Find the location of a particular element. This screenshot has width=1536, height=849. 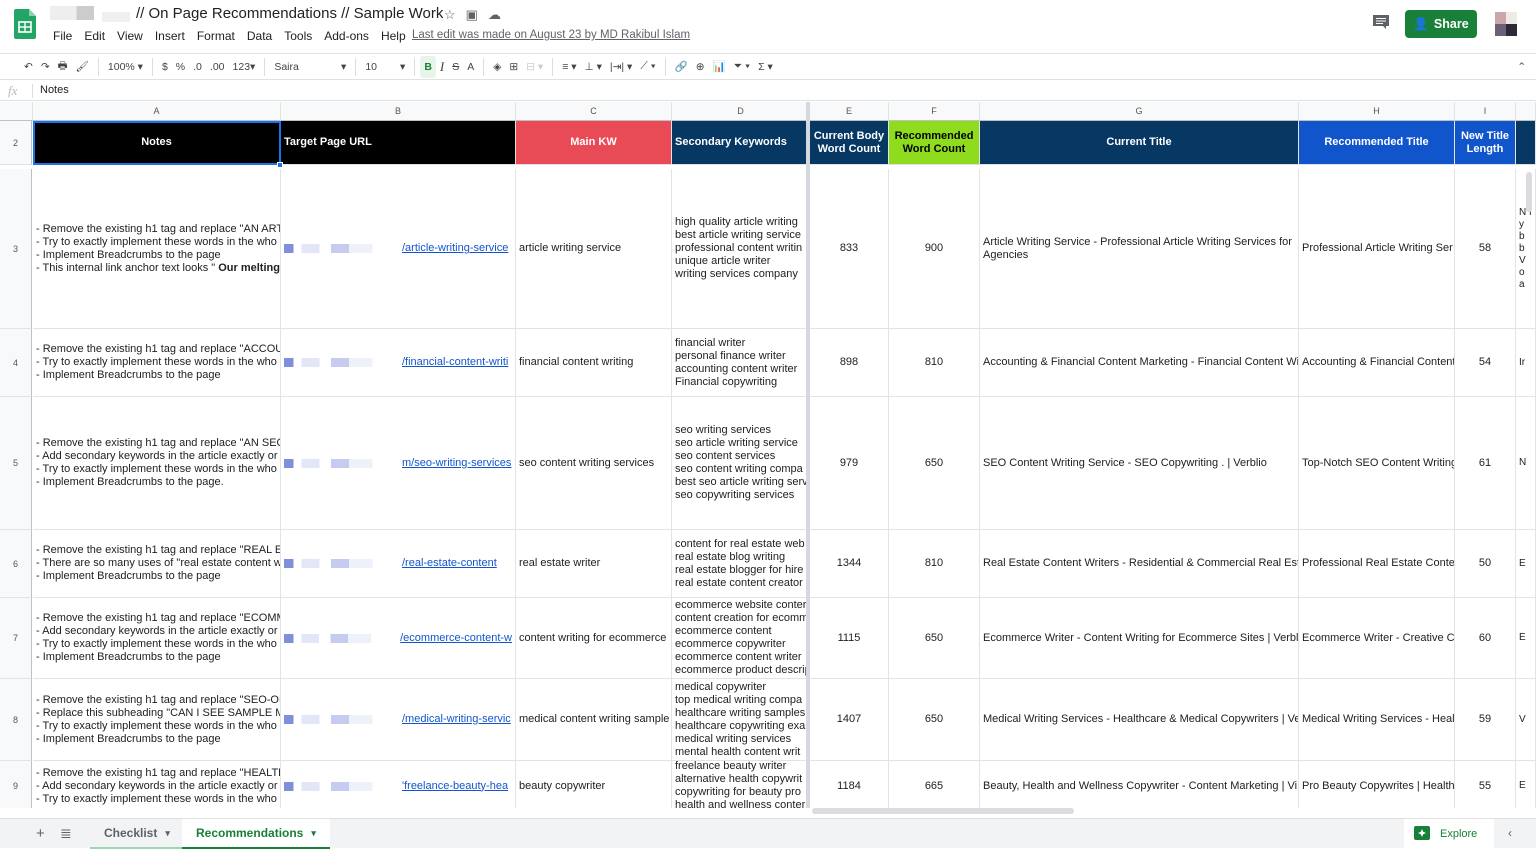

page-url-link: /medical-writing-servic is located at coordinates (456, 719).